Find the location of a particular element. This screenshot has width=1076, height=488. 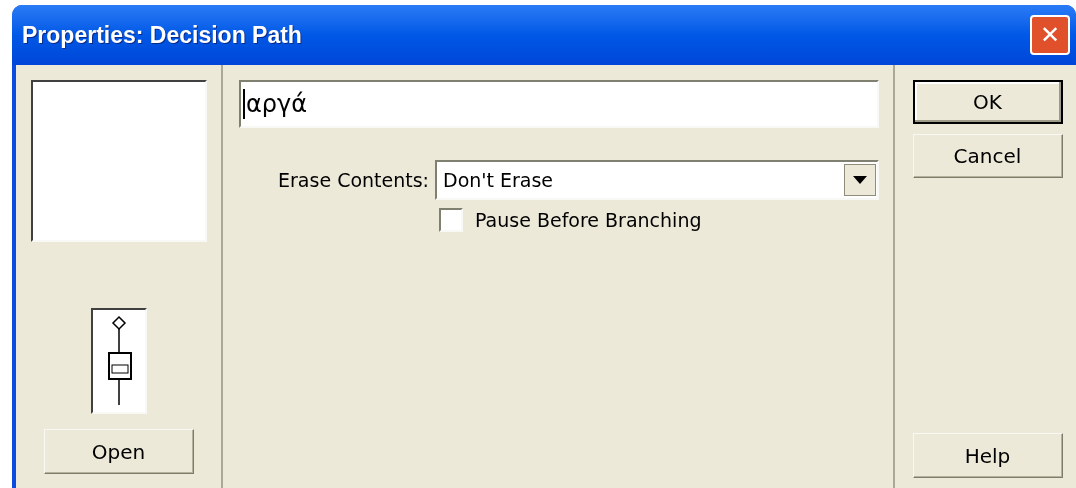

erase-contents-label: Erase Contents: is located at coordinates (353, 180).